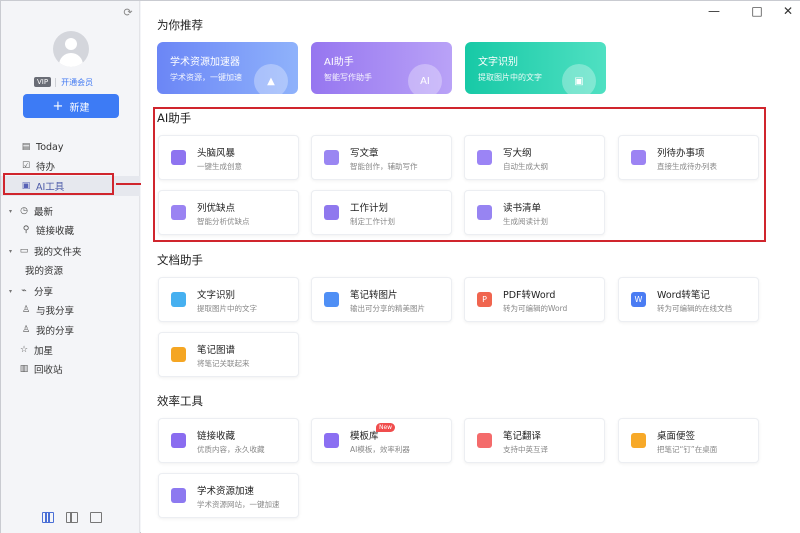 This screenshot has height=533, width=800. What do you see at coordinates (58, 252) in the screenshot?
I see `sidebar-item-label: 我的文件夹` at bounding box center [58, 252].